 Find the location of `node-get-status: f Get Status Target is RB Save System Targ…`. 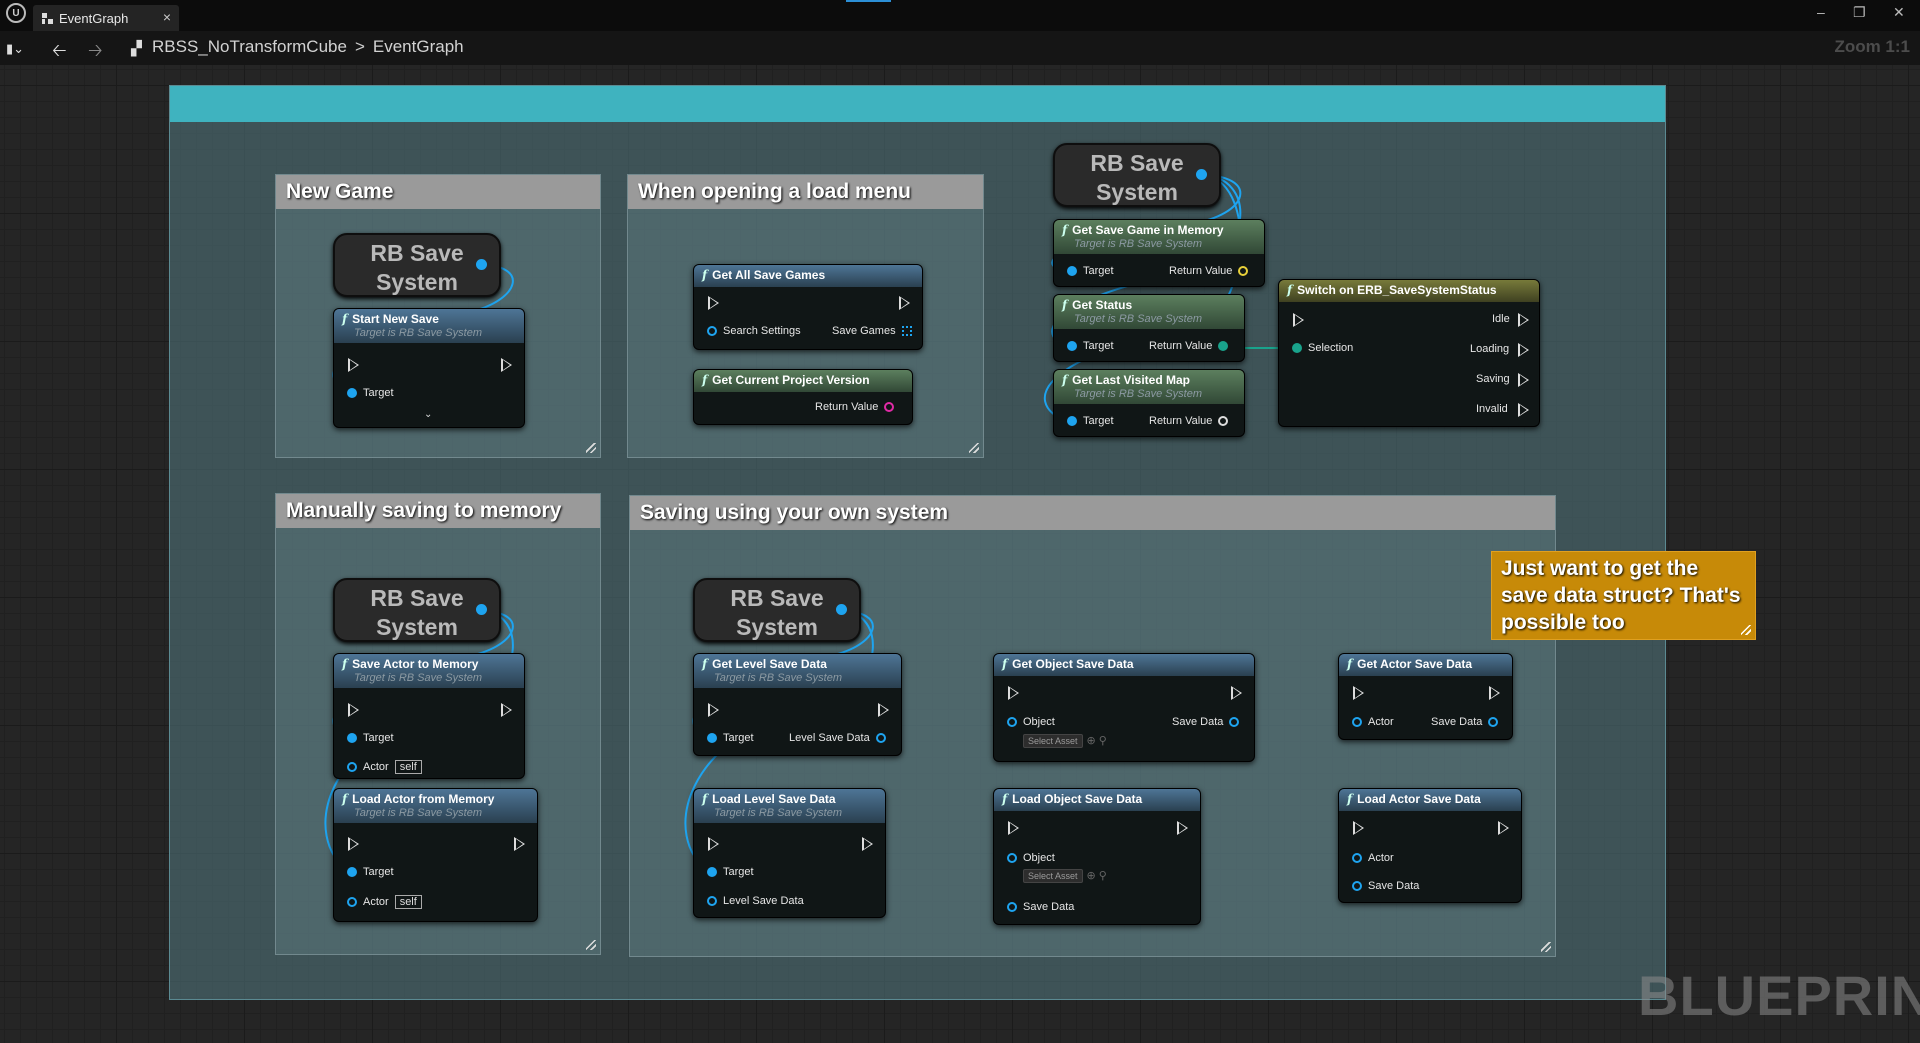

node-get-status: f Get Status Target is RB Save System Targ… is located at coordinates (1149, 328).